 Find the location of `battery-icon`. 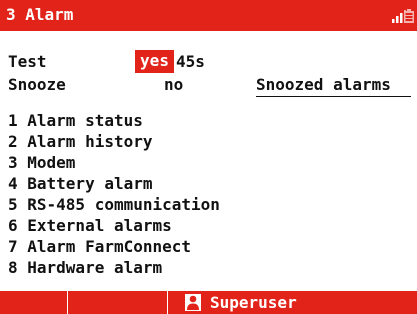

battery-icon is located at coordinates (409, 16).